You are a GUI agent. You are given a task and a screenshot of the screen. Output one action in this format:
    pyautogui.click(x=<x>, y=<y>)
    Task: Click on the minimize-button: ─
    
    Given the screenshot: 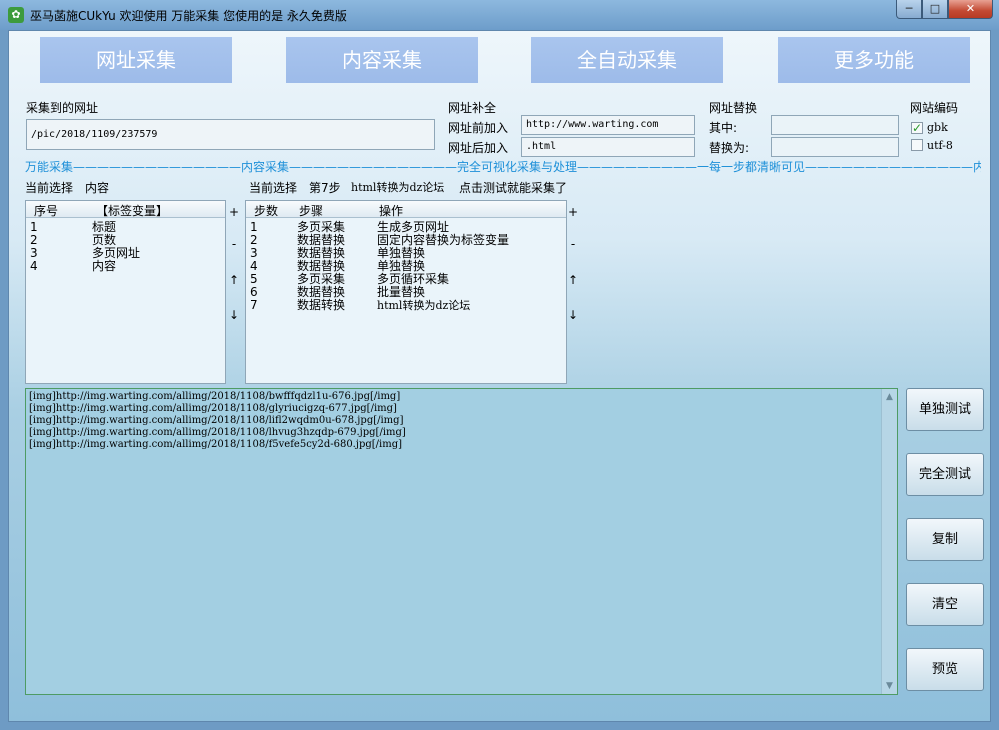 What is the action you would take?
    pyautogui.click(x=909, y=9)
    